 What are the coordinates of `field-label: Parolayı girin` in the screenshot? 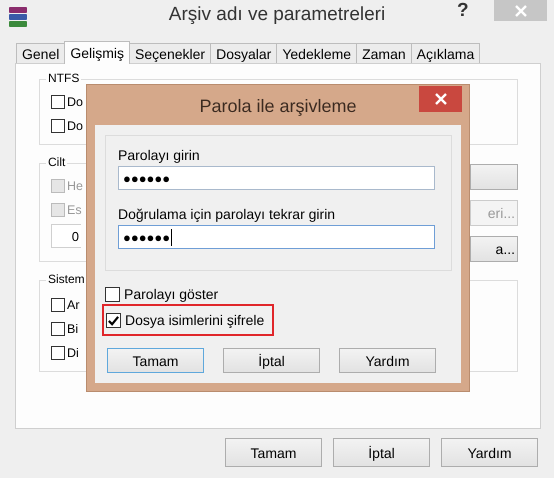 It's located at (159, 155).